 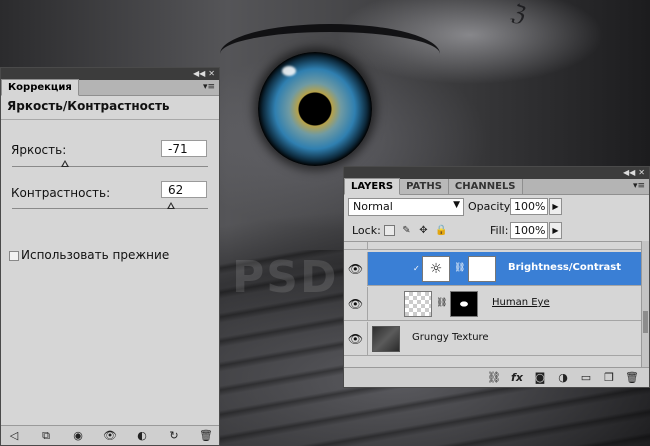 I want to click on lock-label: Lock:, so click(x=366, y=230).